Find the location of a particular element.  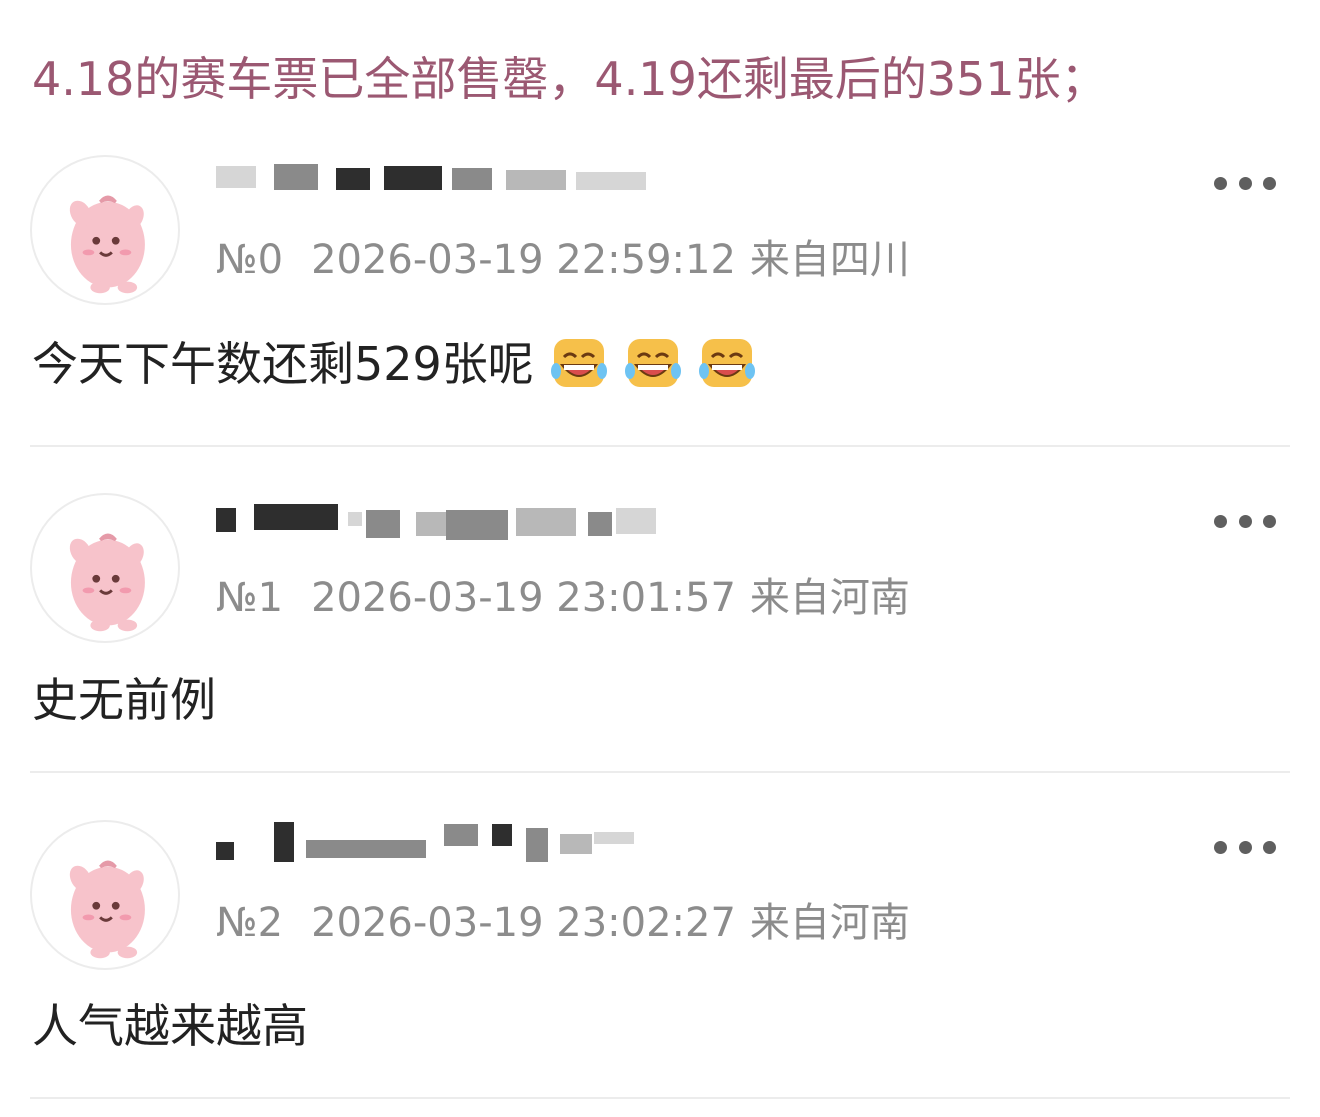

comment-text: 史无前例 is located at coordinates (124, 700).